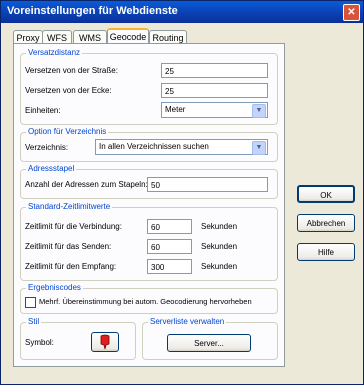 The height and width of the screenshot is (385, 364). Describe the element at coordinates (67, 132) in the screenshot. I see `verzeichnis-legend: Option für Verzeichnis` at that location.